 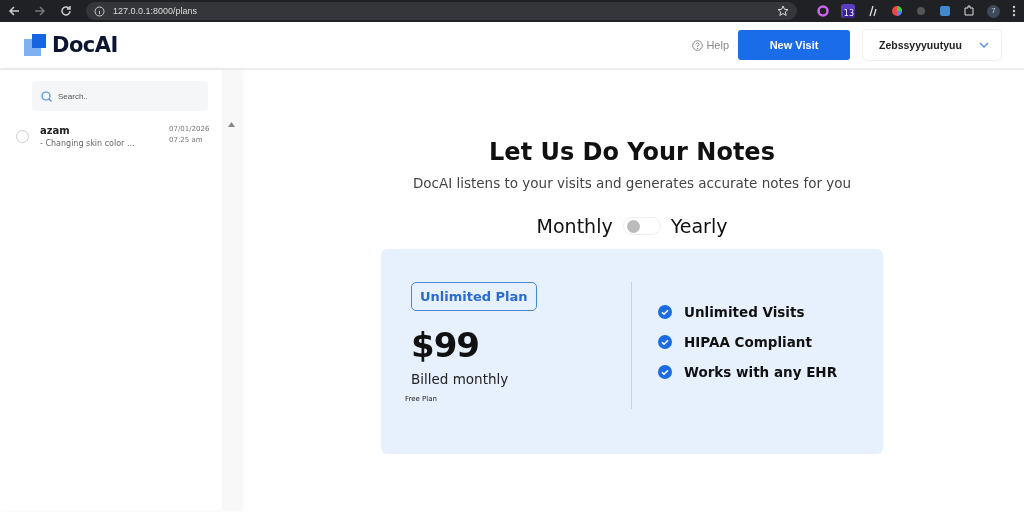 What do you see at coordinates (36, 45) in the screenshot?
I see `logo-icon` at bounding box center [36, 45].